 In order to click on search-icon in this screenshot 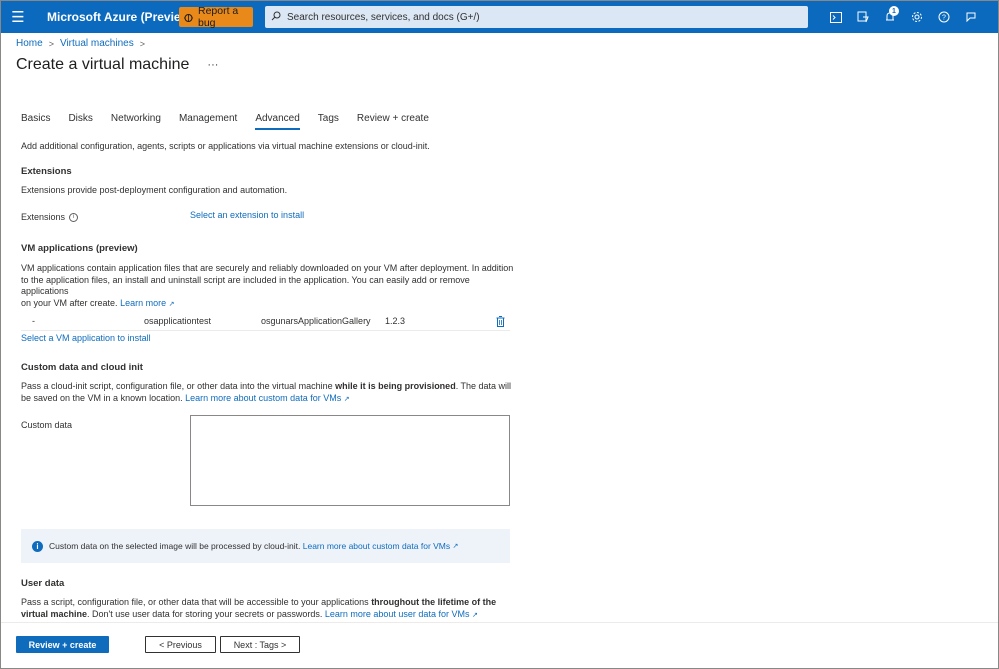, I will do `click(276, 17)`.